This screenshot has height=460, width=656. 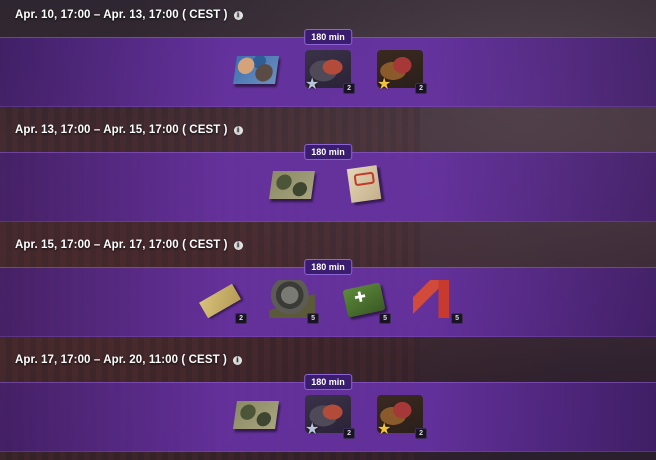 What do you see at coordinates (121, 245) in the screenshot?
I see `date-range-text: Apr. 15, 17:00 – Apr. 17, 17:00 ( CEST )` at bounding box center [121, 245].